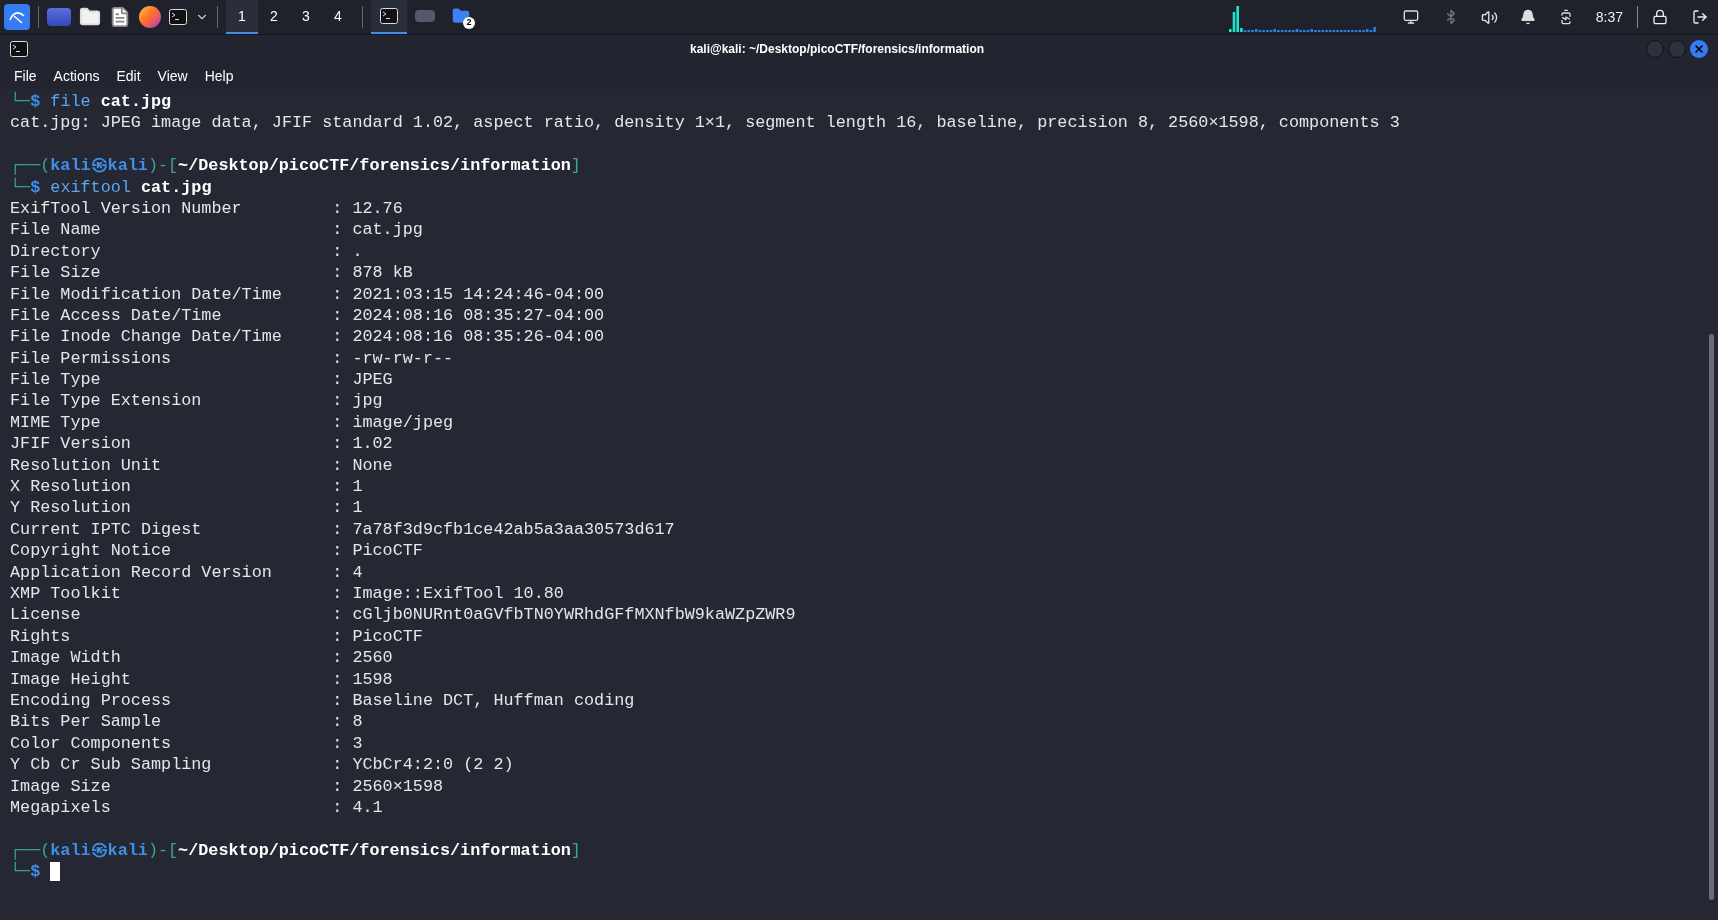  I want to click on terminal-line: XMP Toolkit : Image::ExifTool 10.80, so click(287, 594).